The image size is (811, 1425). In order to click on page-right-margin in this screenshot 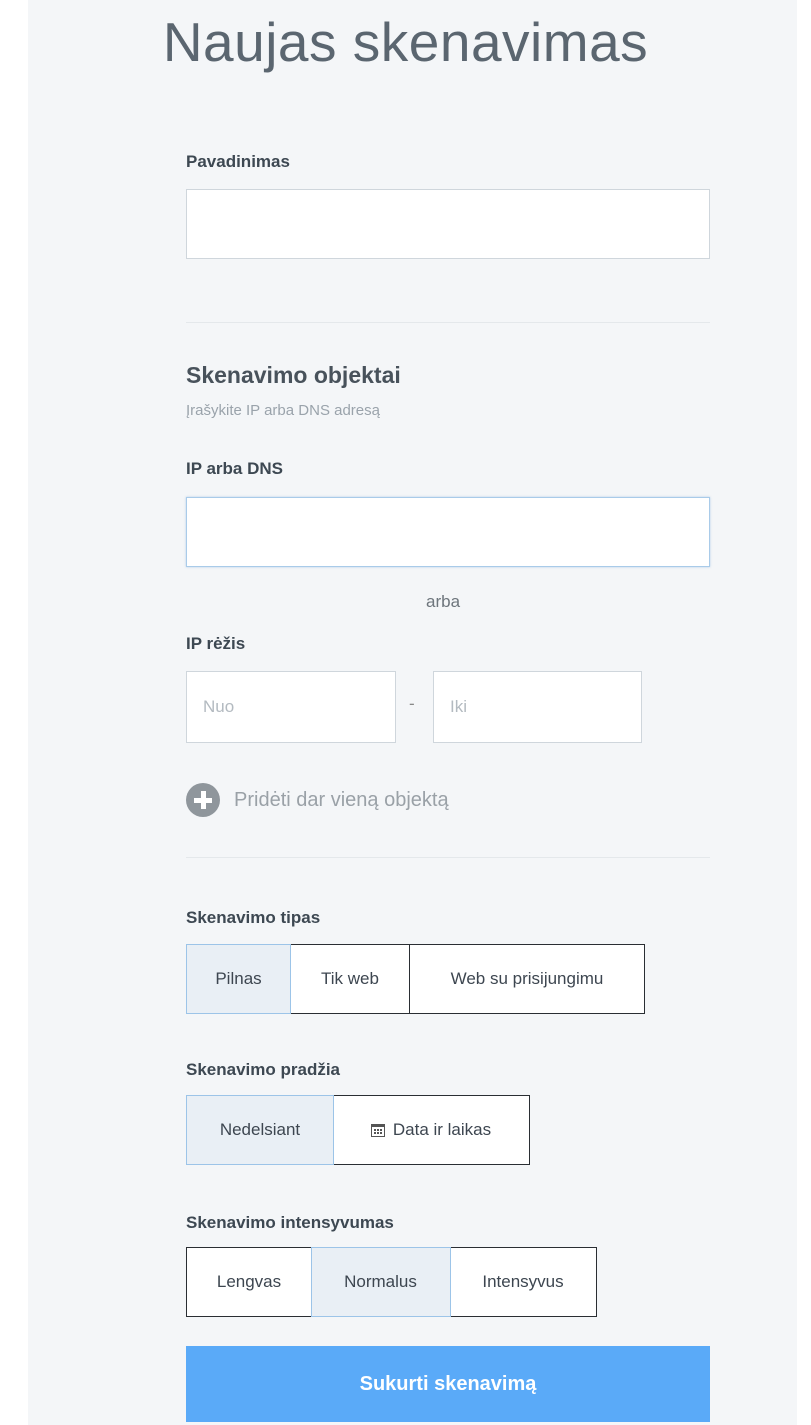, I will do `click(804, 712)`.